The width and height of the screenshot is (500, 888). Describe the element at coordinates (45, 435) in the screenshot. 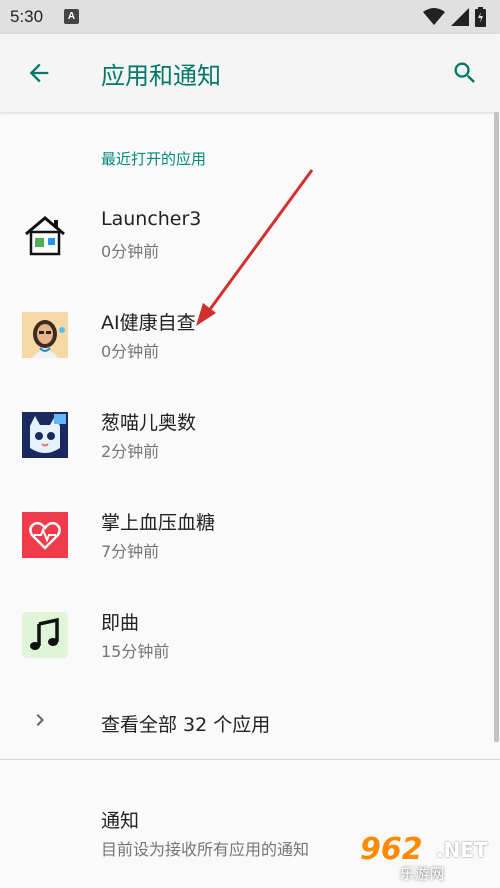

I see `cat-math-icon` at that location.